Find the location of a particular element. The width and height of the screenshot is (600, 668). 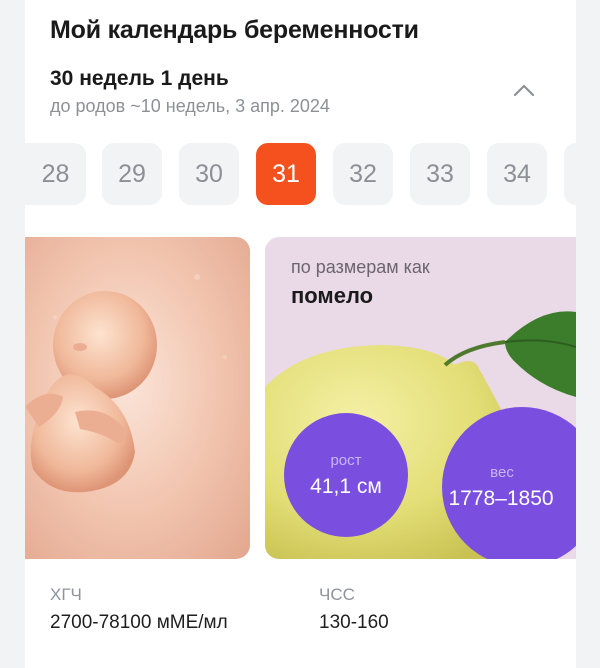

height-bubble: рост 41,1 см is located at coordinates (346, 475).